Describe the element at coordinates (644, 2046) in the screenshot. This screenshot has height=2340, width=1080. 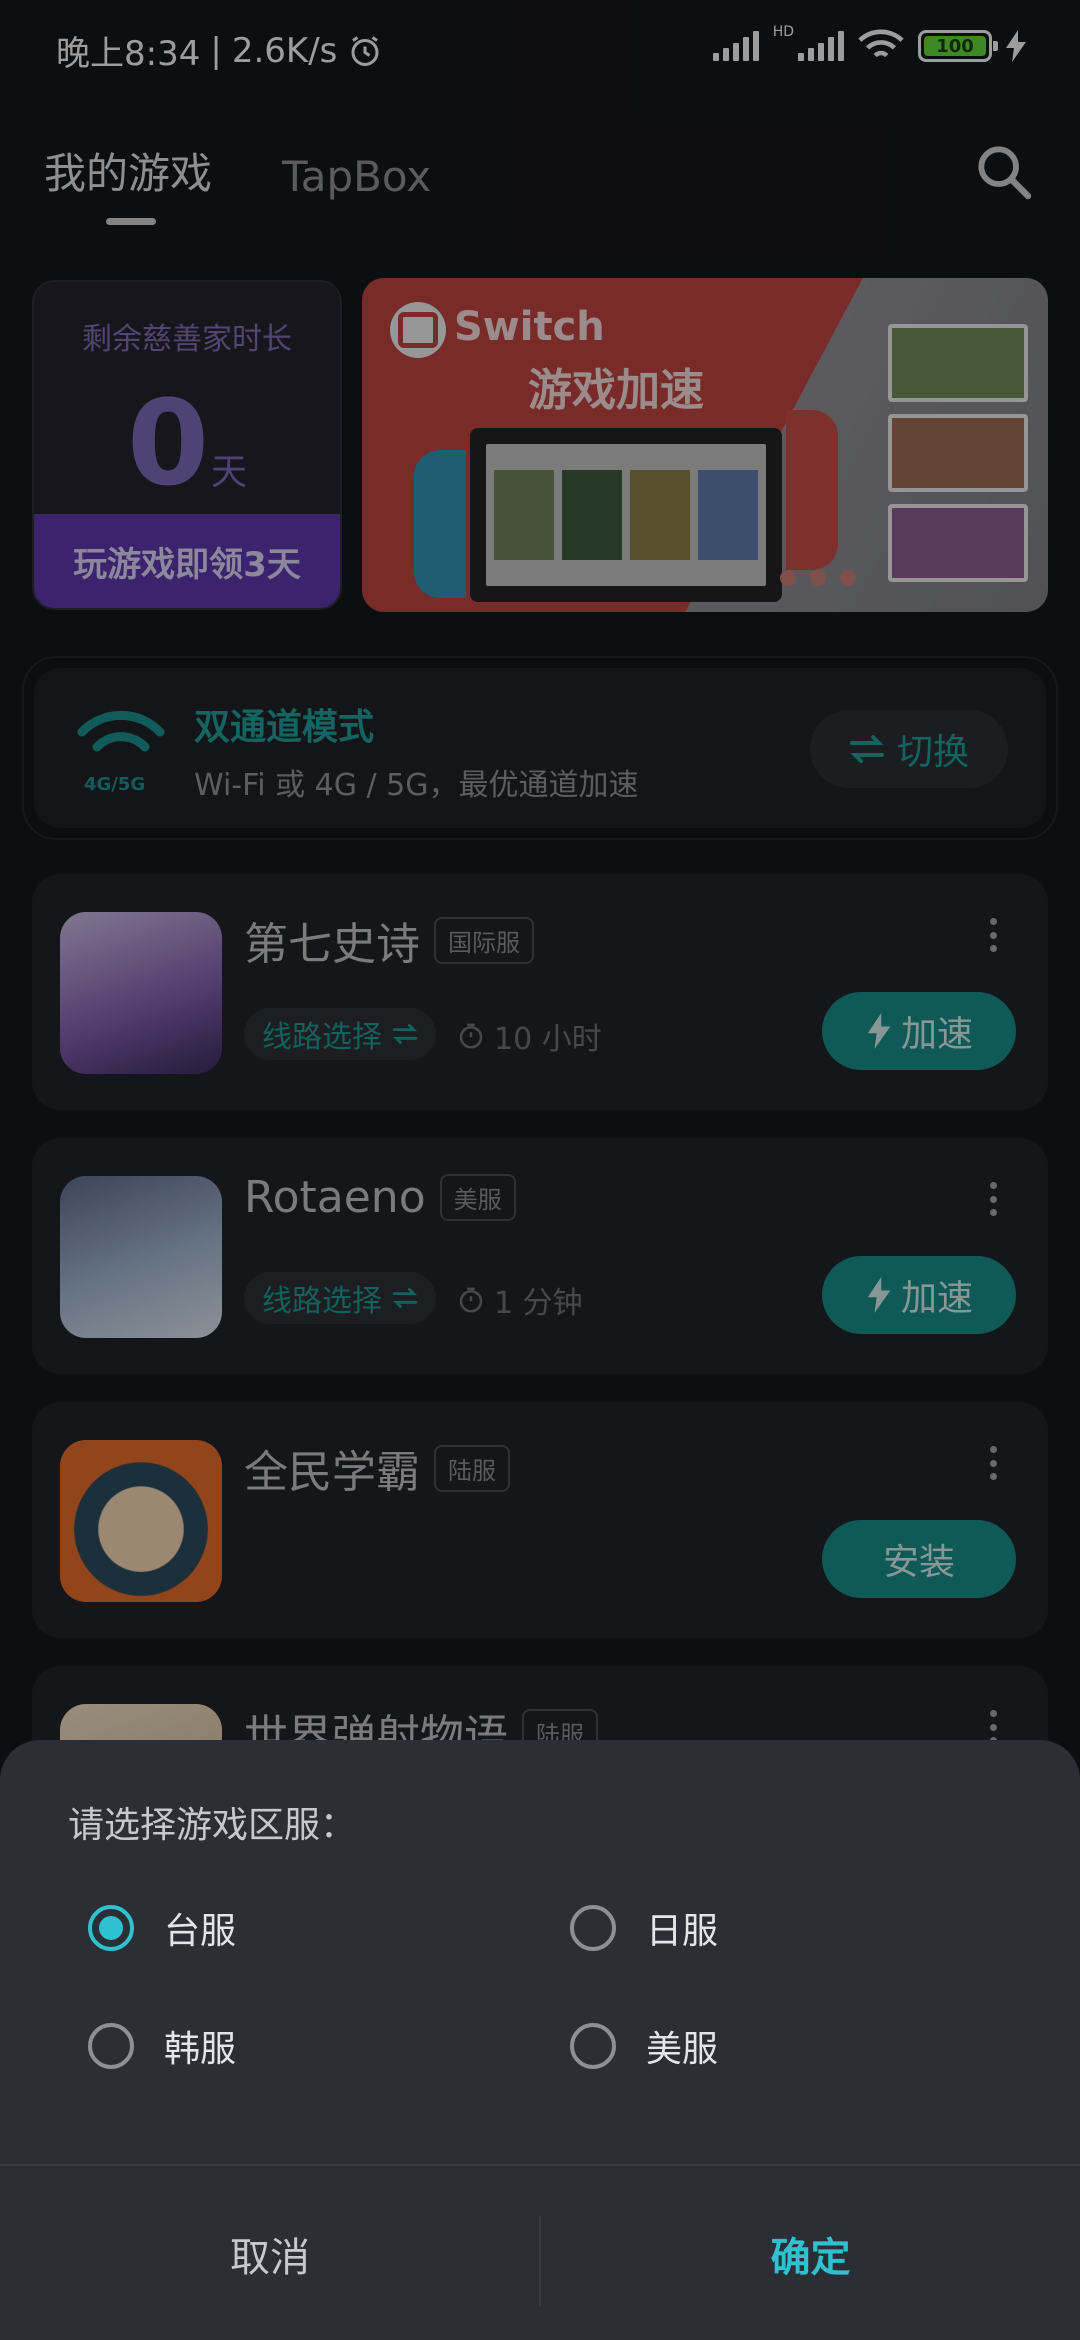
I see `option-us: 美服` at that location.